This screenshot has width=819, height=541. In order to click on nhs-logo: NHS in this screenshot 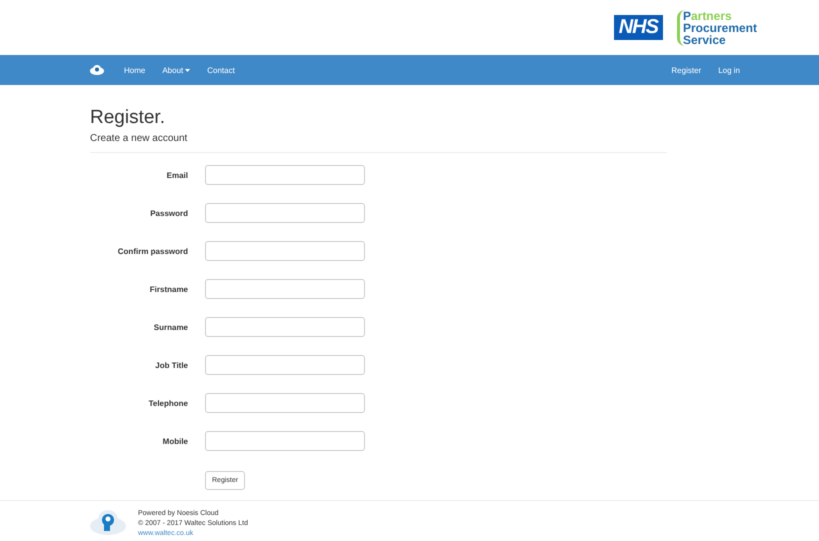, I will do `click(638, 27)`.